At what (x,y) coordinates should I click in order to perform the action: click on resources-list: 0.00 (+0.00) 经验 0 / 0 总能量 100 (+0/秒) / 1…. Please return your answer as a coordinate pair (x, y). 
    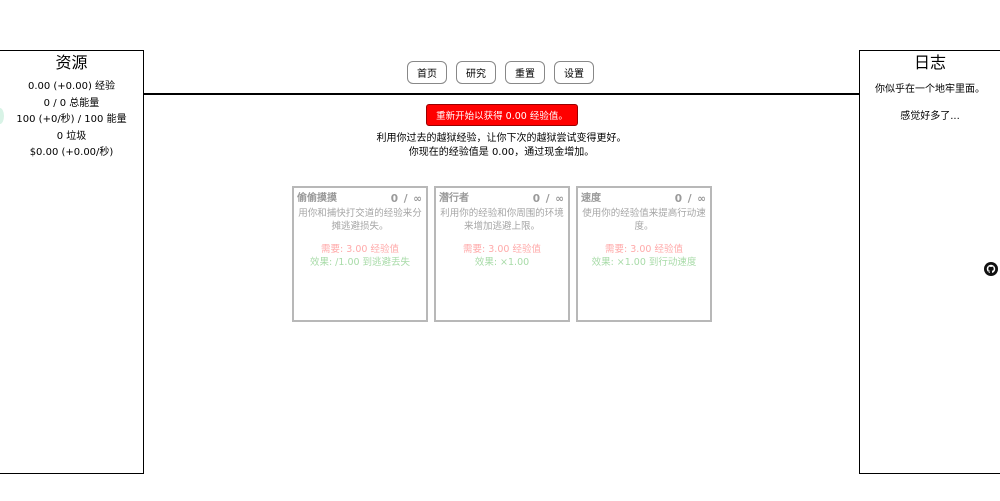
    Looking at the image, I should click on (71, 120).